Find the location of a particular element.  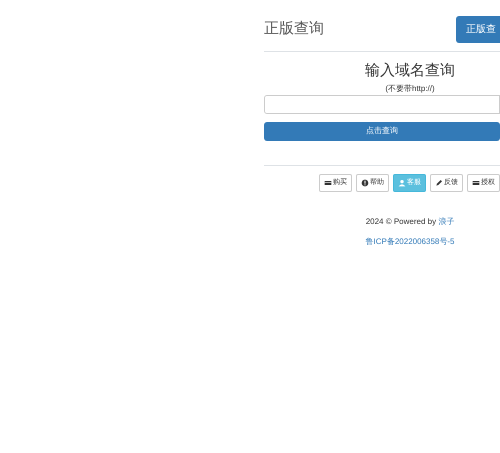

query-heading: 输入域名查询 is located at coordinates (410, 71).